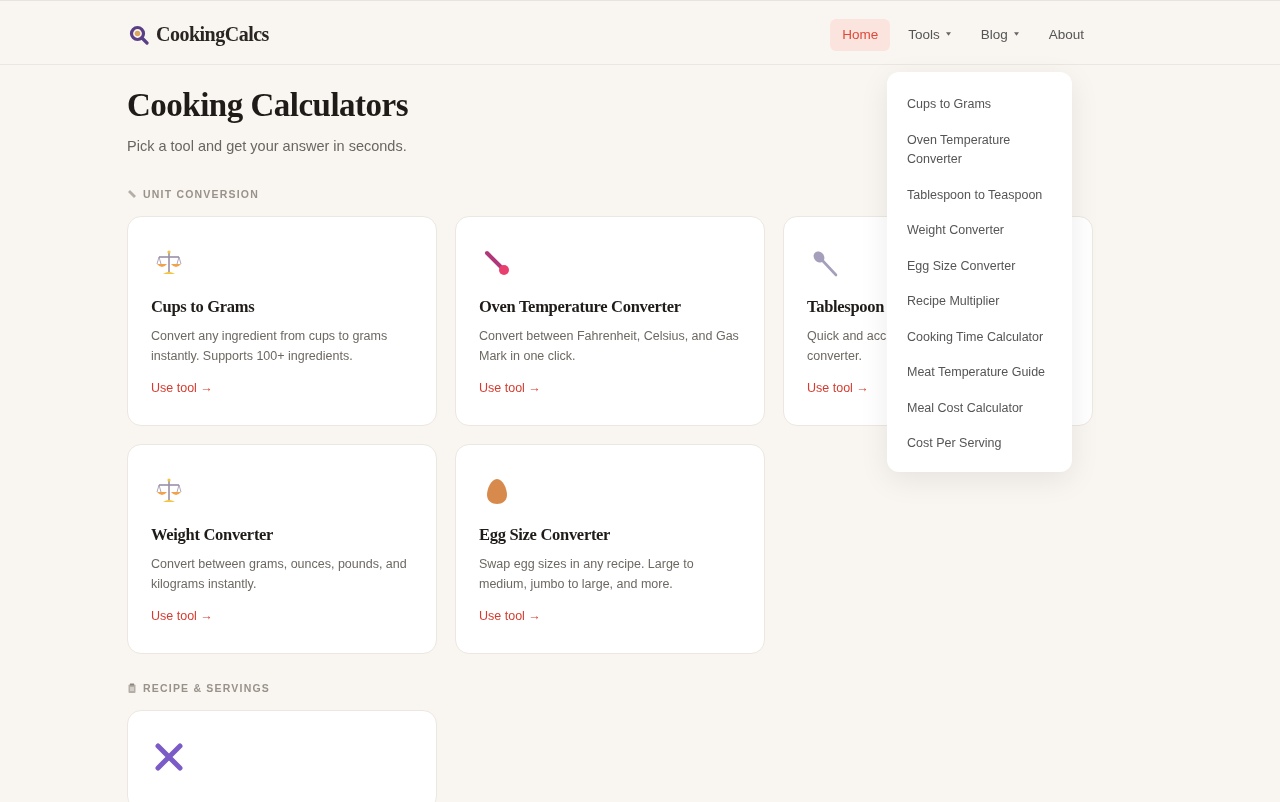 The width and height of the screenshot is (1280, 802). Describe the element at coordinates (279, 574) in the screenshot. I see `card-description: Convert between grams, ounces, pounds, and kilograms instantly.` at that location.